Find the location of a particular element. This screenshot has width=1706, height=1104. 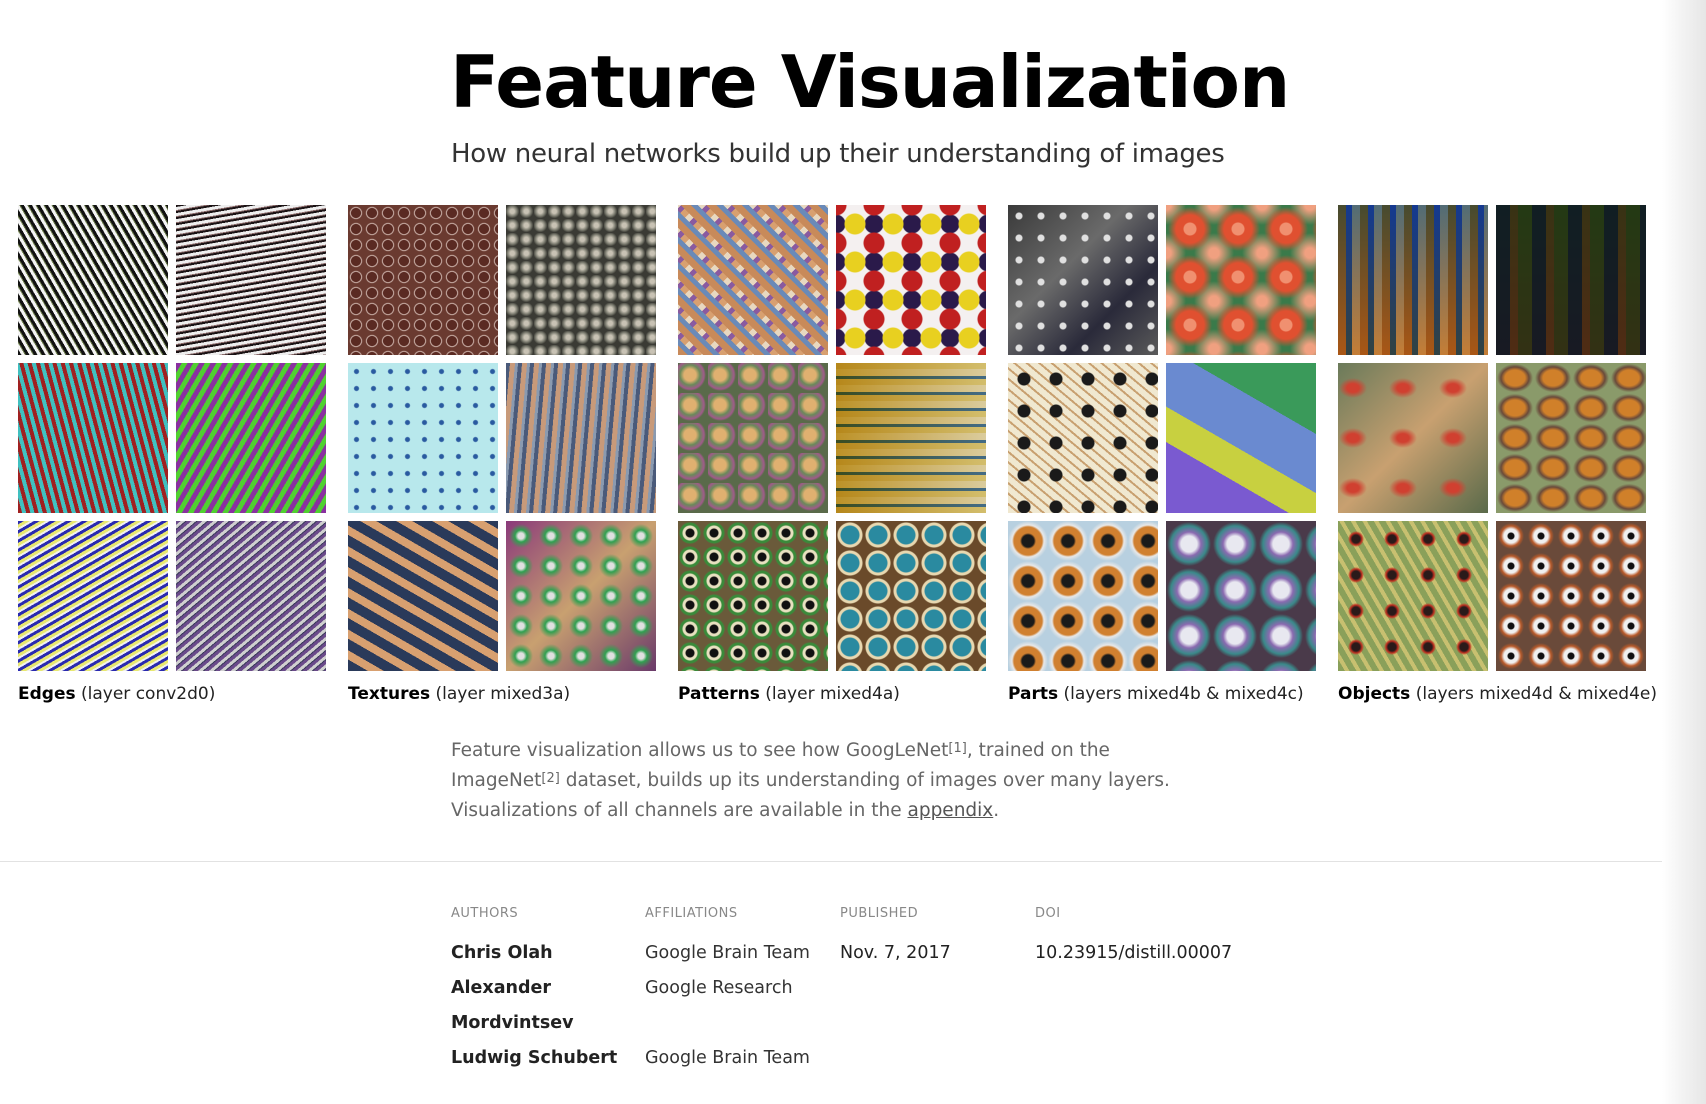

caption-edges: Edges (layer conv2d0) is located at coordinates (116, 694).